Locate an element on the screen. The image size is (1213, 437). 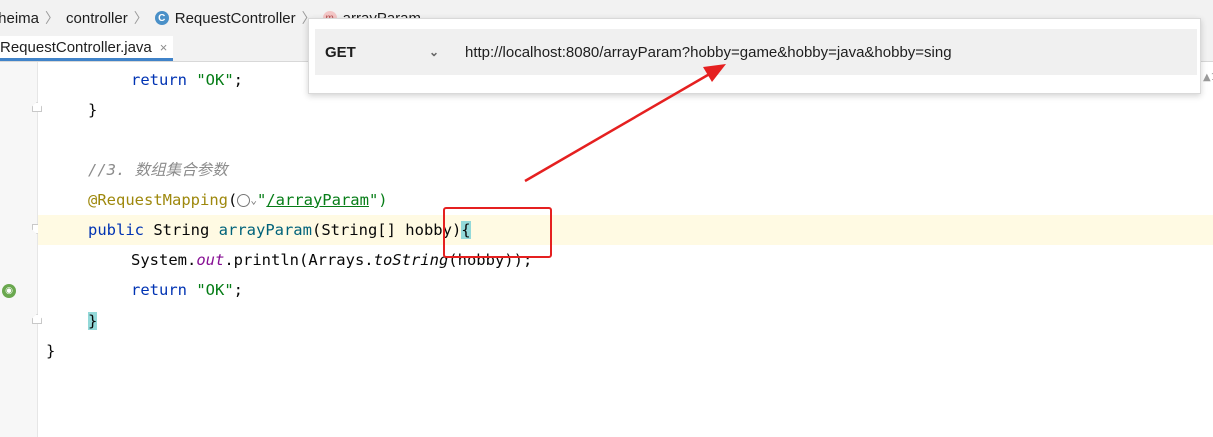
annotation-arrow is located at coordinates (625, 123).